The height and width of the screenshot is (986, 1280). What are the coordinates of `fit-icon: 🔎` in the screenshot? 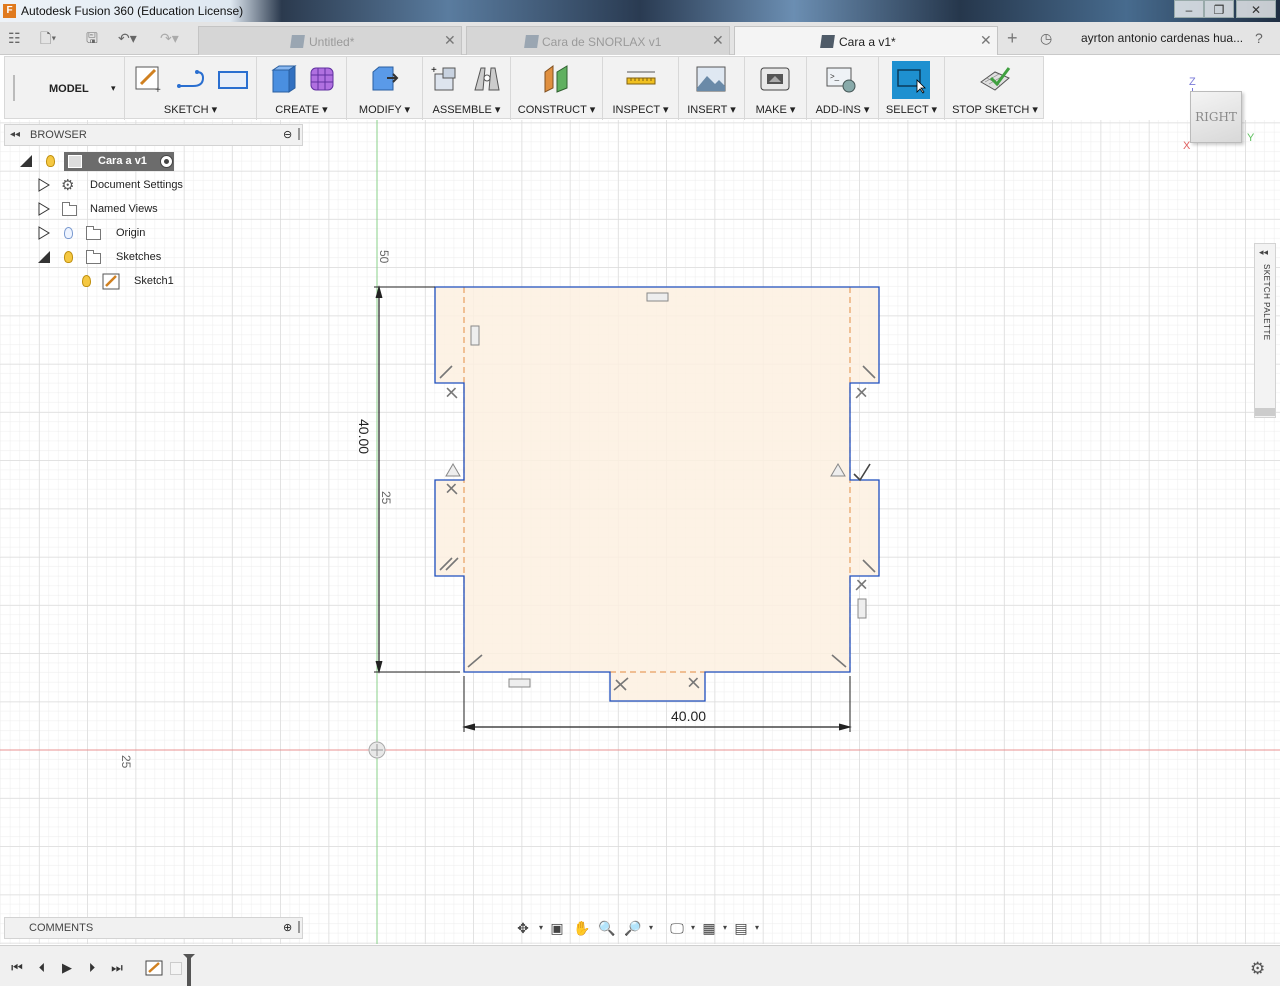 It's located at (633, 928).